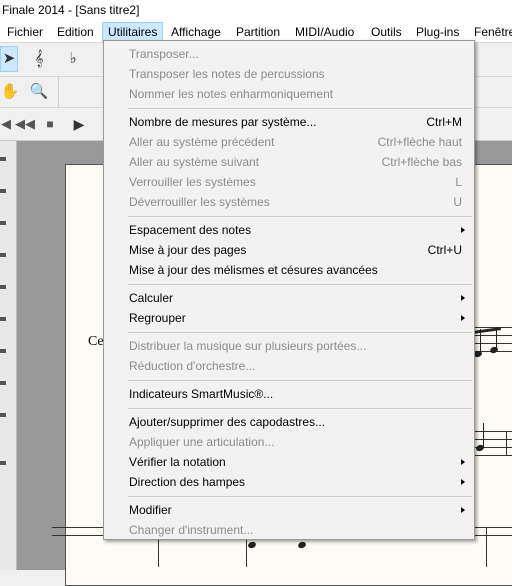 The width and height of the screenshot is (512, 586). Describe the element at coordinates (289, 462) in the screenshot. I see `menu-item-verifier-la-notation: Vérifier la notation` at that location.